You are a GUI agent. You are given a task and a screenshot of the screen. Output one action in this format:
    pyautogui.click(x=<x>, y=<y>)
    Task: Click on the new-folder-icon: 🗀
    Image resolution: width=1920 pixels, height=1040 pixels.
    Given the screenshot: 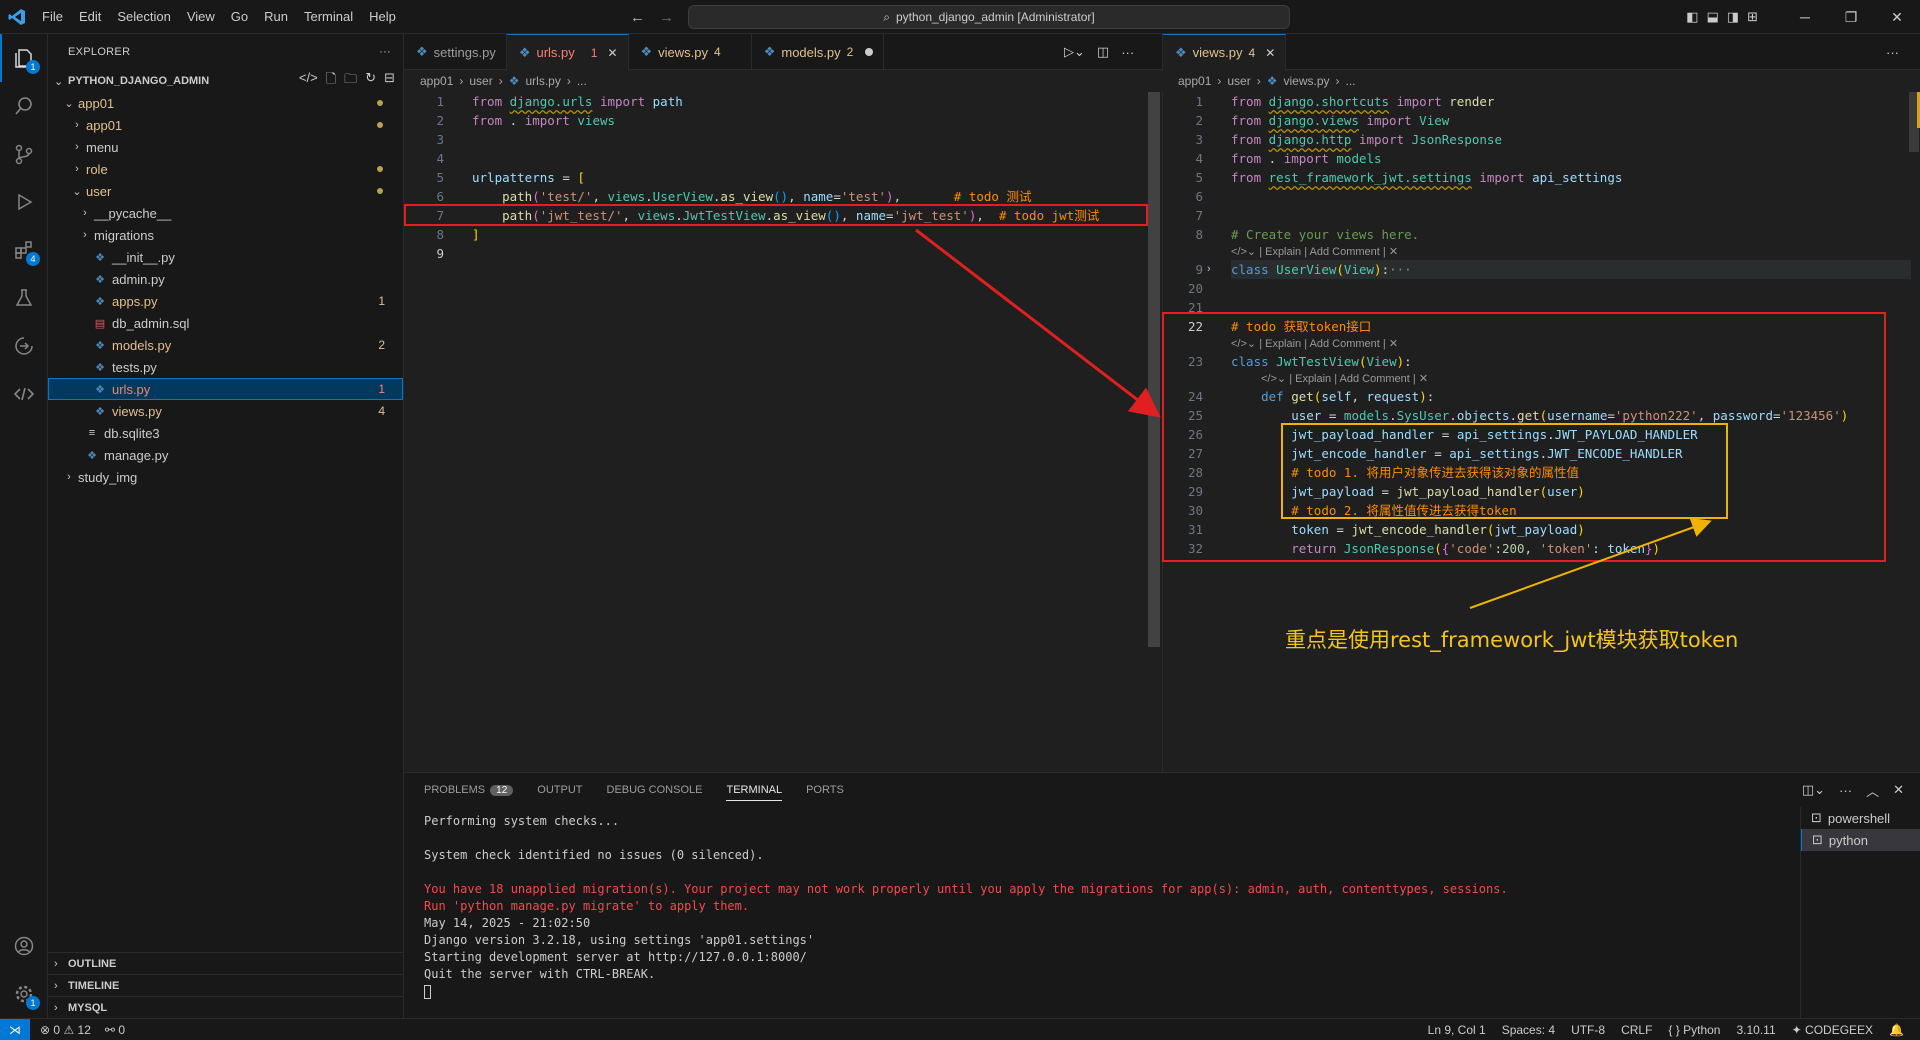 What is the action you would take?
    pyautogui.click(x=350, y=81)
    